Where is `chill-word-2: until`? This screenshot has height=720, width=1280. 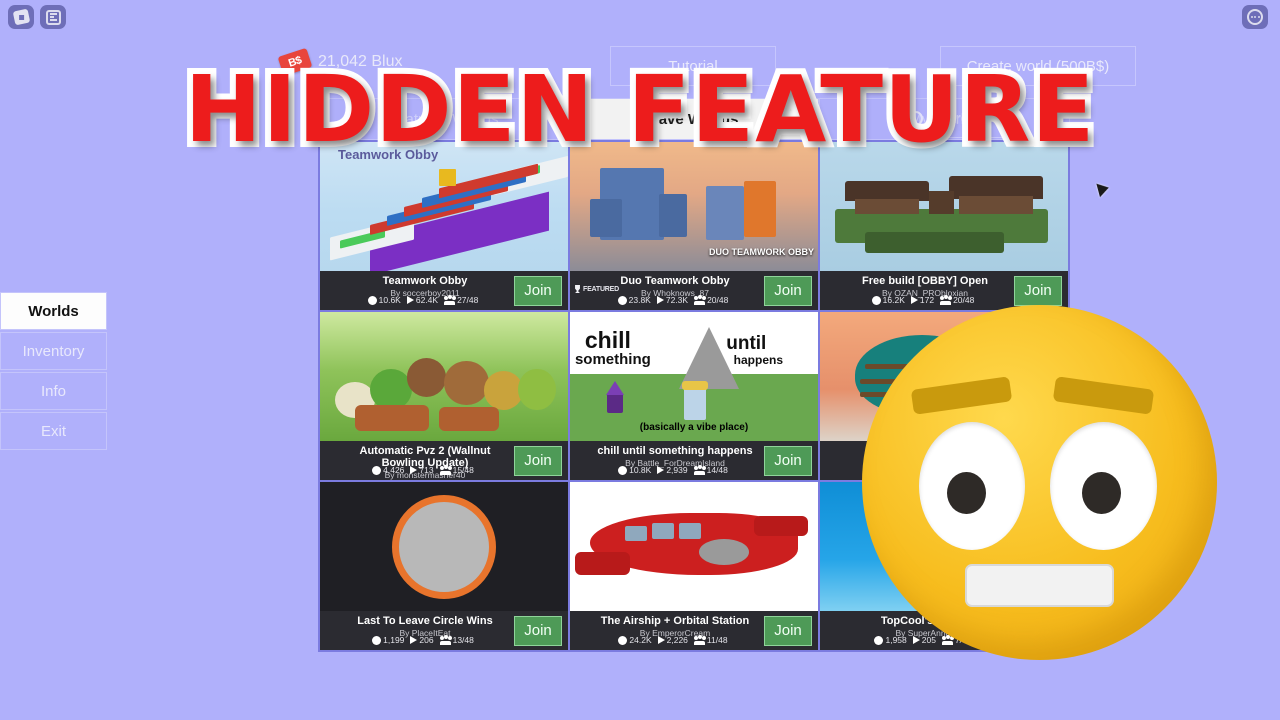
chill-word-2: until is located at coordinates (746, 343).